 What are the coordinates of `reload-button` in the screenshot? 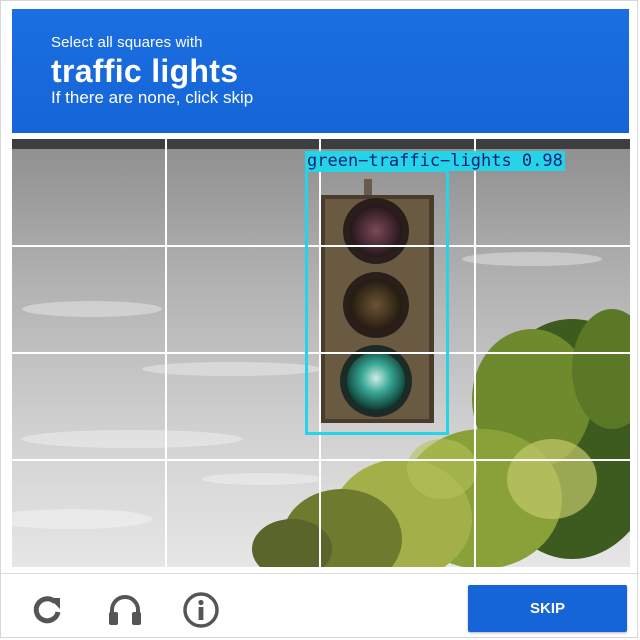 It's located at (47, 610).